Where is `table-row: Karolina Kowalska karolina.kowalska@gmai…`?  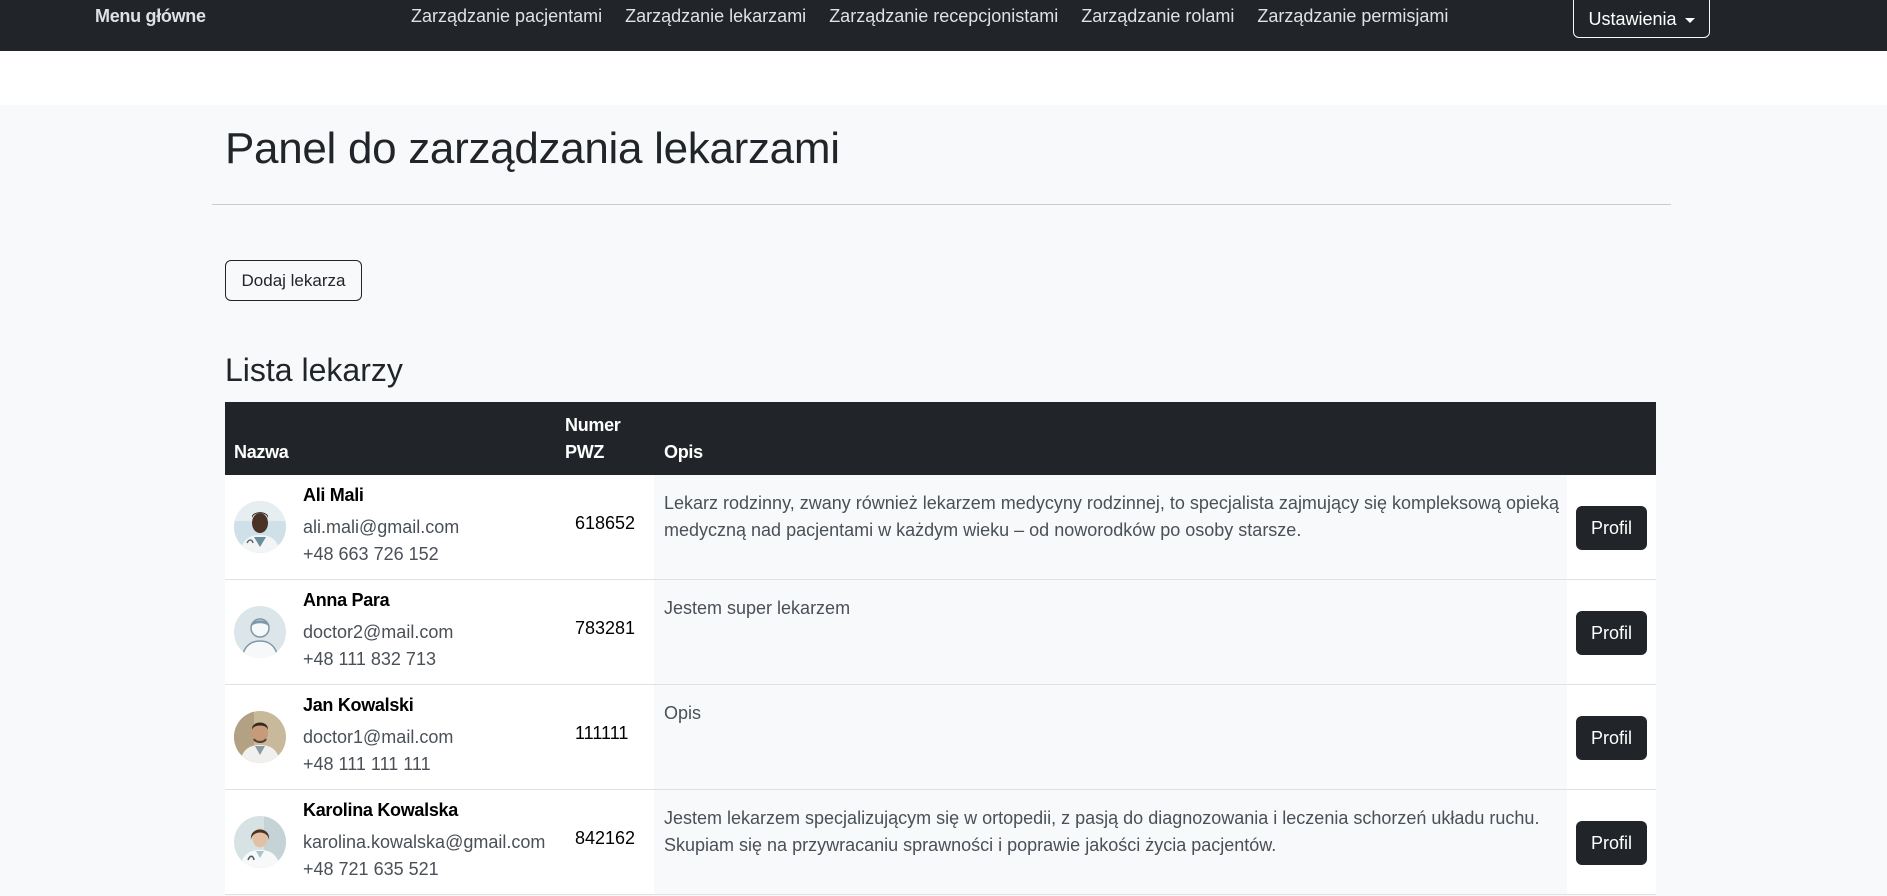
table-row: Karolina Kowalska karolina.kowalska@gmai… is located at coordinates (940, 842).